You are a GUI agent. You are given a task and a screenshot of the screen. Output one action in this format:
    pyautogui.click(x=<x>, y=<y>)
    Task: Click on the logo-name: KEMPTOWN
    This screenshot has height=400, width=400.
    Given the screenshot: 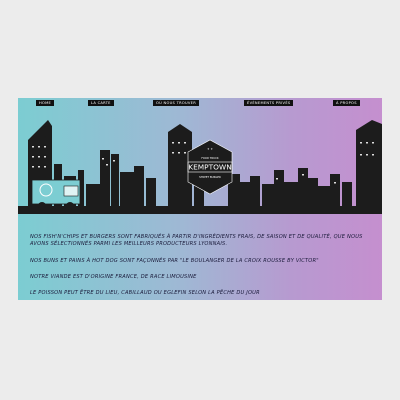 What is the action you would take?
    pyautogui.click(x=210, y=167)
    